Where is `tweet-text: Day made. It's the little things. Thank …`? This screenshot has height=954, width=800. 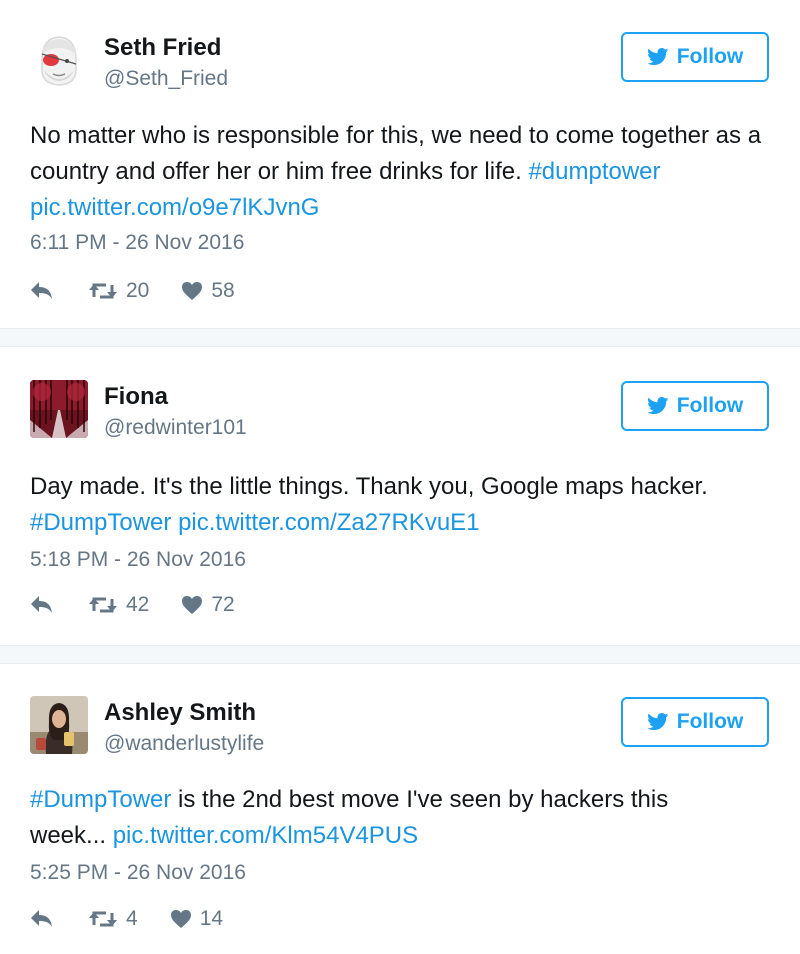
tweet-text: Day made. It's the little things. Thank … is located at coordinates (405, 505).